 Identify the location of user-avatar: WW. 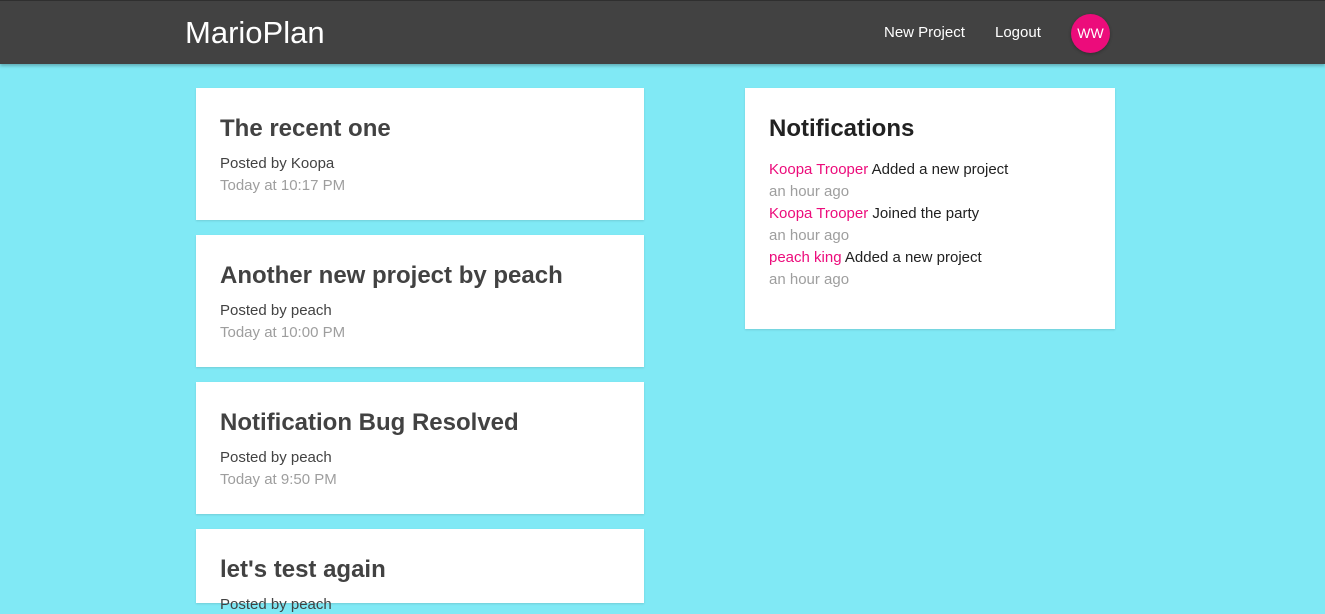
(1090, 33).